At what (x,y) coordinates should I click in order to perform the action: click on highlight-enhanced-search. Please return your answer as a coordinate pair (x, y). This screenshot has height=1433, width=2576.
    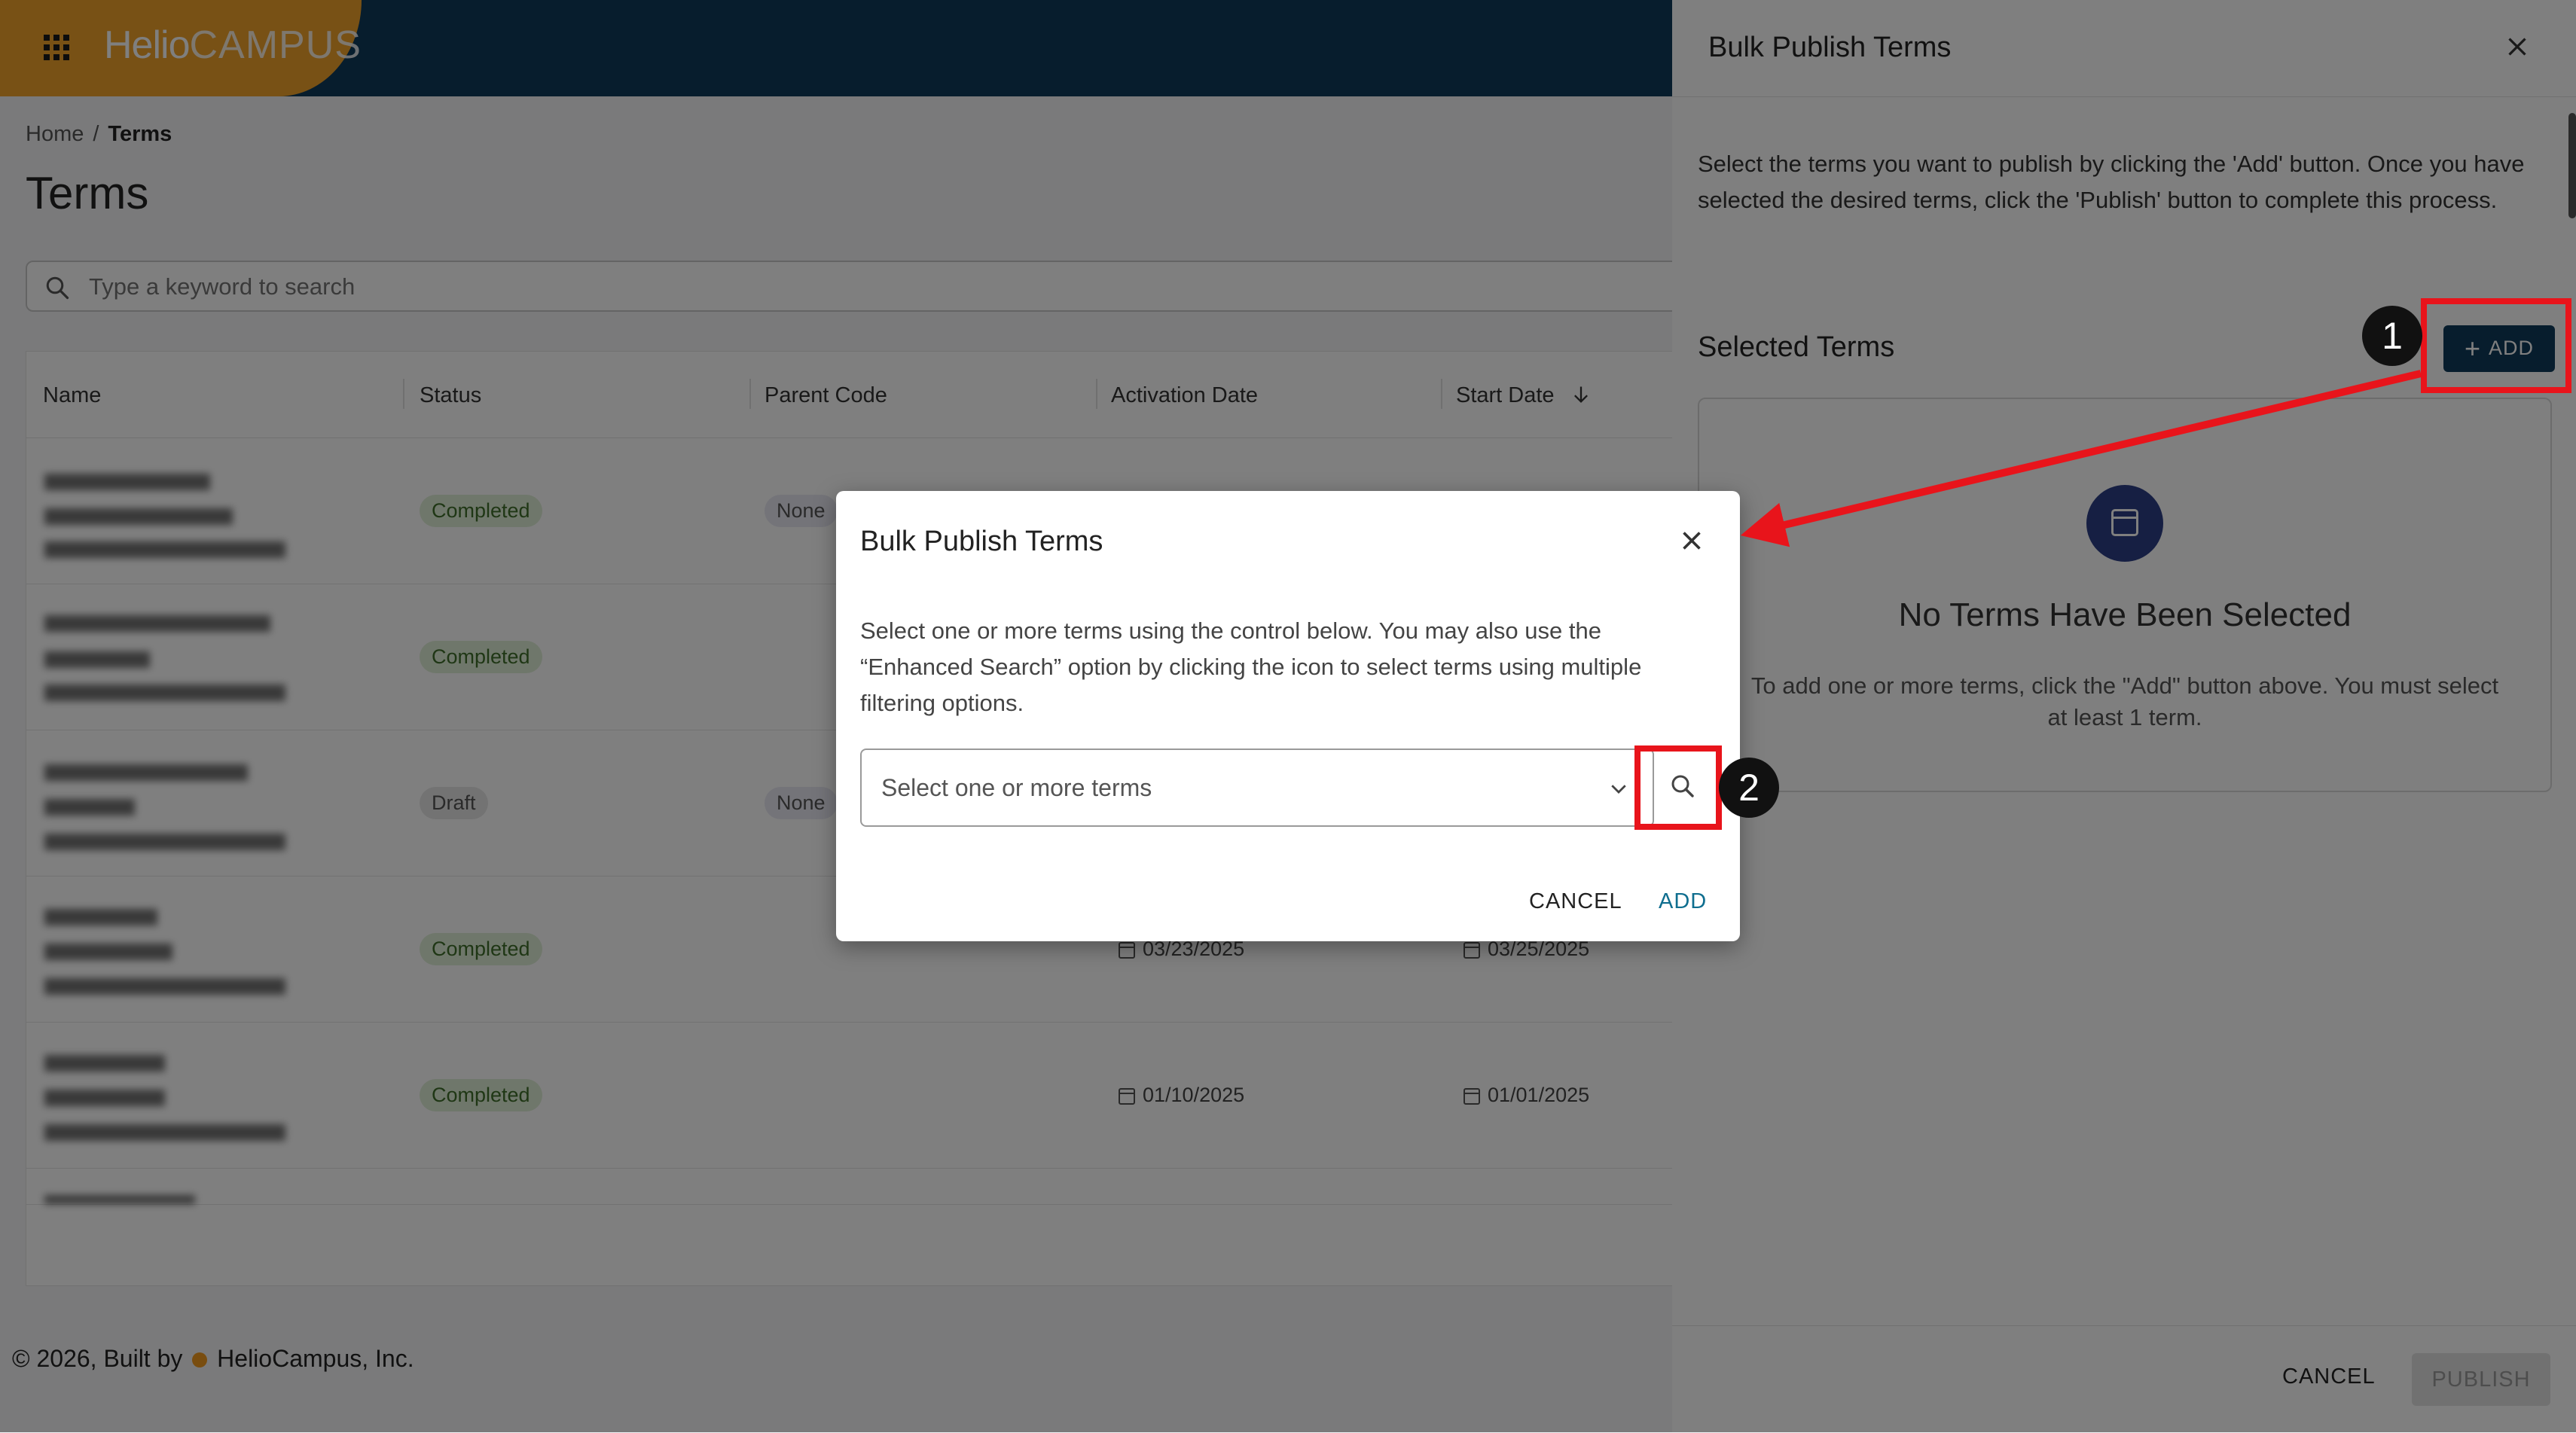
    Looking at the image, I should click on (1678, 787).